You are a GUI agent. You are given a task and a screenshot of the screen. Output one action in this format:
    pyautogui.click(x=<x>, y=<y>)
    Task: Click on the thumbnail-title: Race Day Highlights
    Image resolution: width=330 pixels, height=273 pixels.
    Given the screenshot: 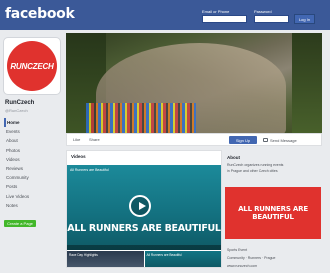 What is the action you would take?
    pyautogui.click(x=83, y=255)
    